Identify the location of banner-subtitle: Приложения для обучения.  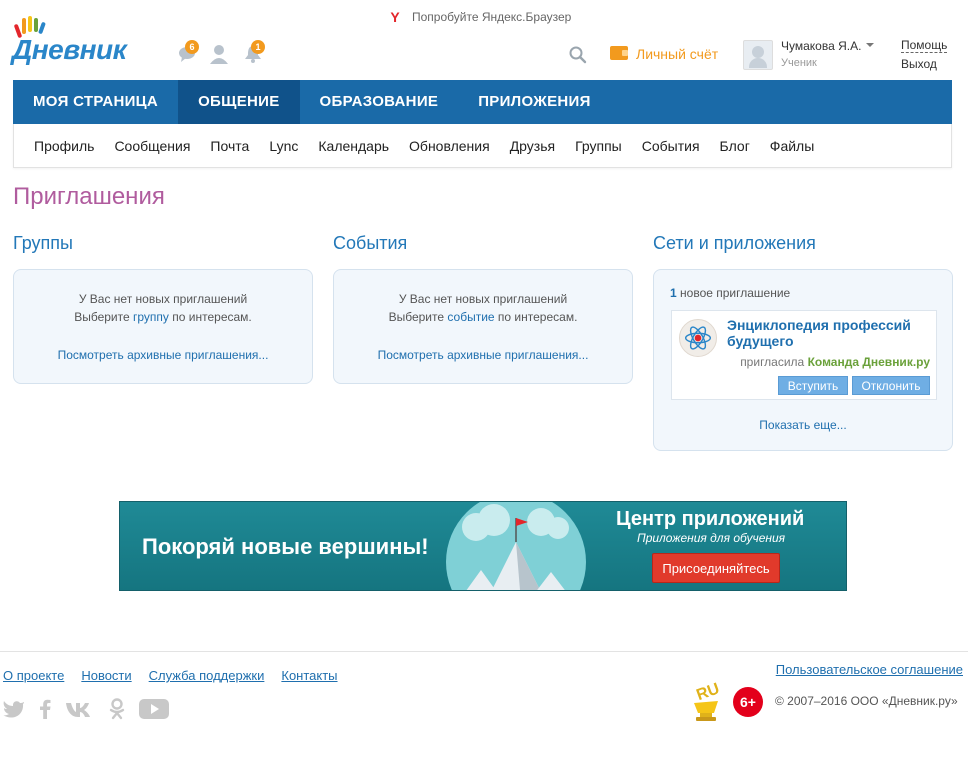
(711, 538).